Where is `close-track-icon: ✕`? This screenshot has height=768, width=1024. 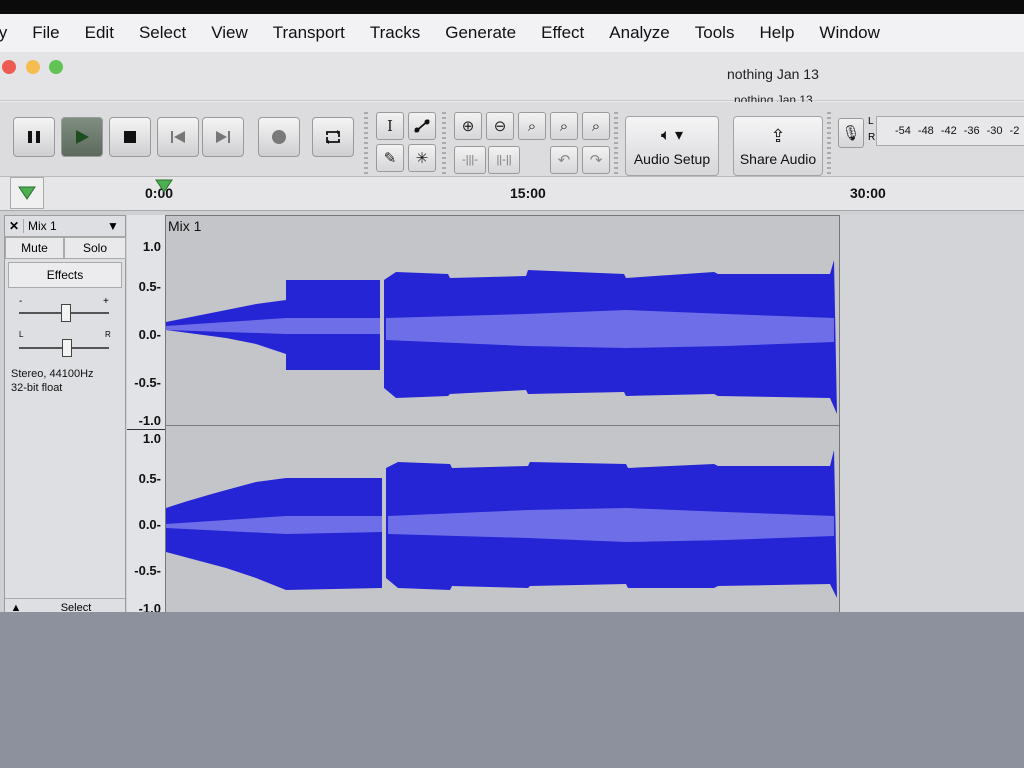
close-track-icon: ✕ is located at coordinates (14, 226).